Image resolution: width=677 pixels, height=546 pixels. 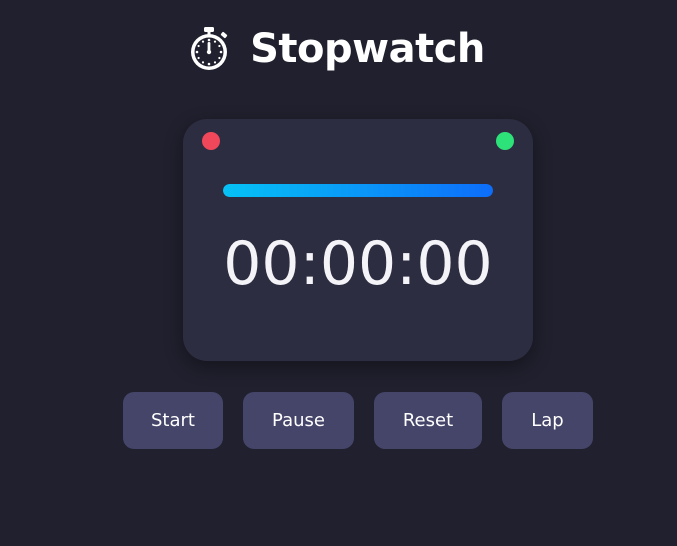 I want to click on status-dot-red, so click(x=211, y=141).